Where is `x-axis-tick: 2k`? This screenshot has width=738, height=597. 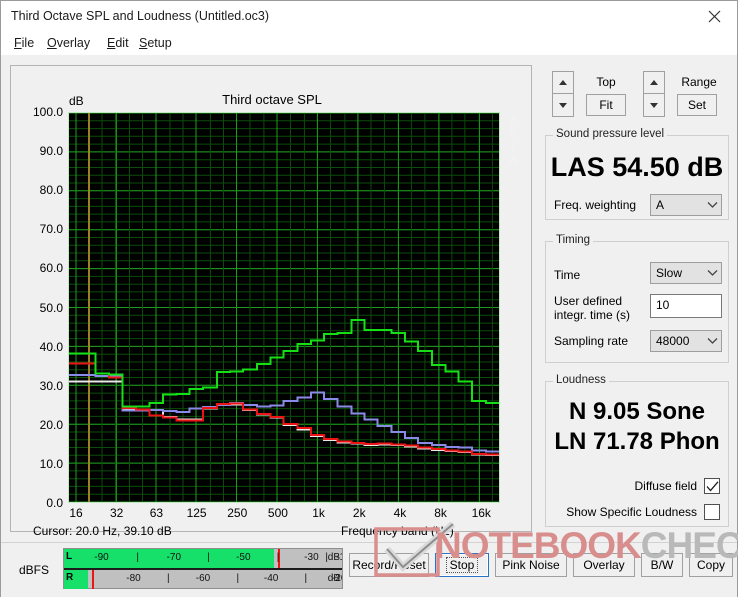
x-axis-tick: 2k is located at coordinates (359, 513).